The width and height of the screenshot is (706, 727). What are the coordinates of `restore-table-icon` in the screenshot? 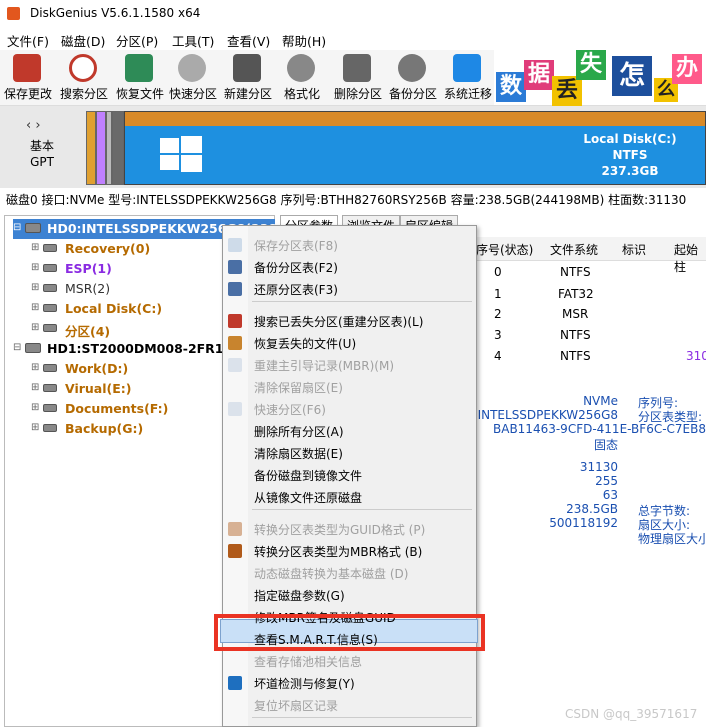 It's located at (235, 289).